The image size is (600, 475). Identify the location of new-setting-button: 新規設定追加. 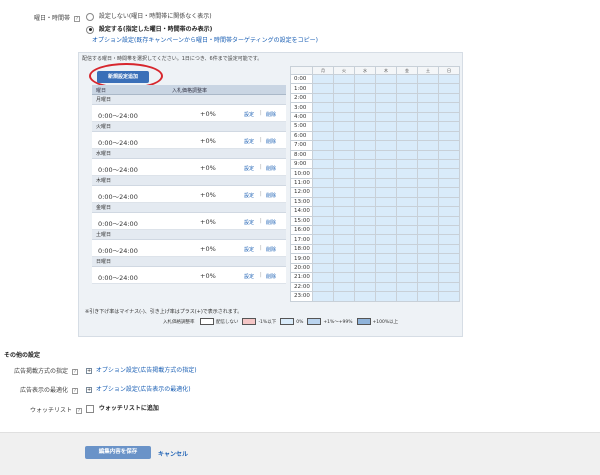
(123, 77).